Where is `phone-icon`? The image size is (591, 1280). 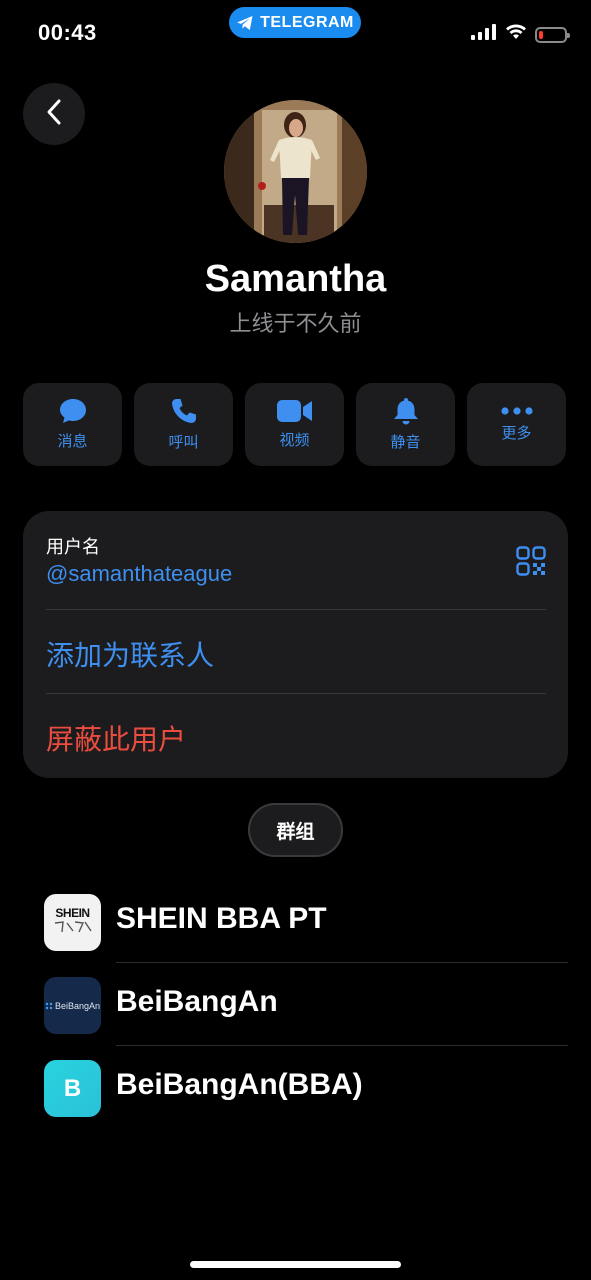
phone-icon is located at coordinates (184, 411).